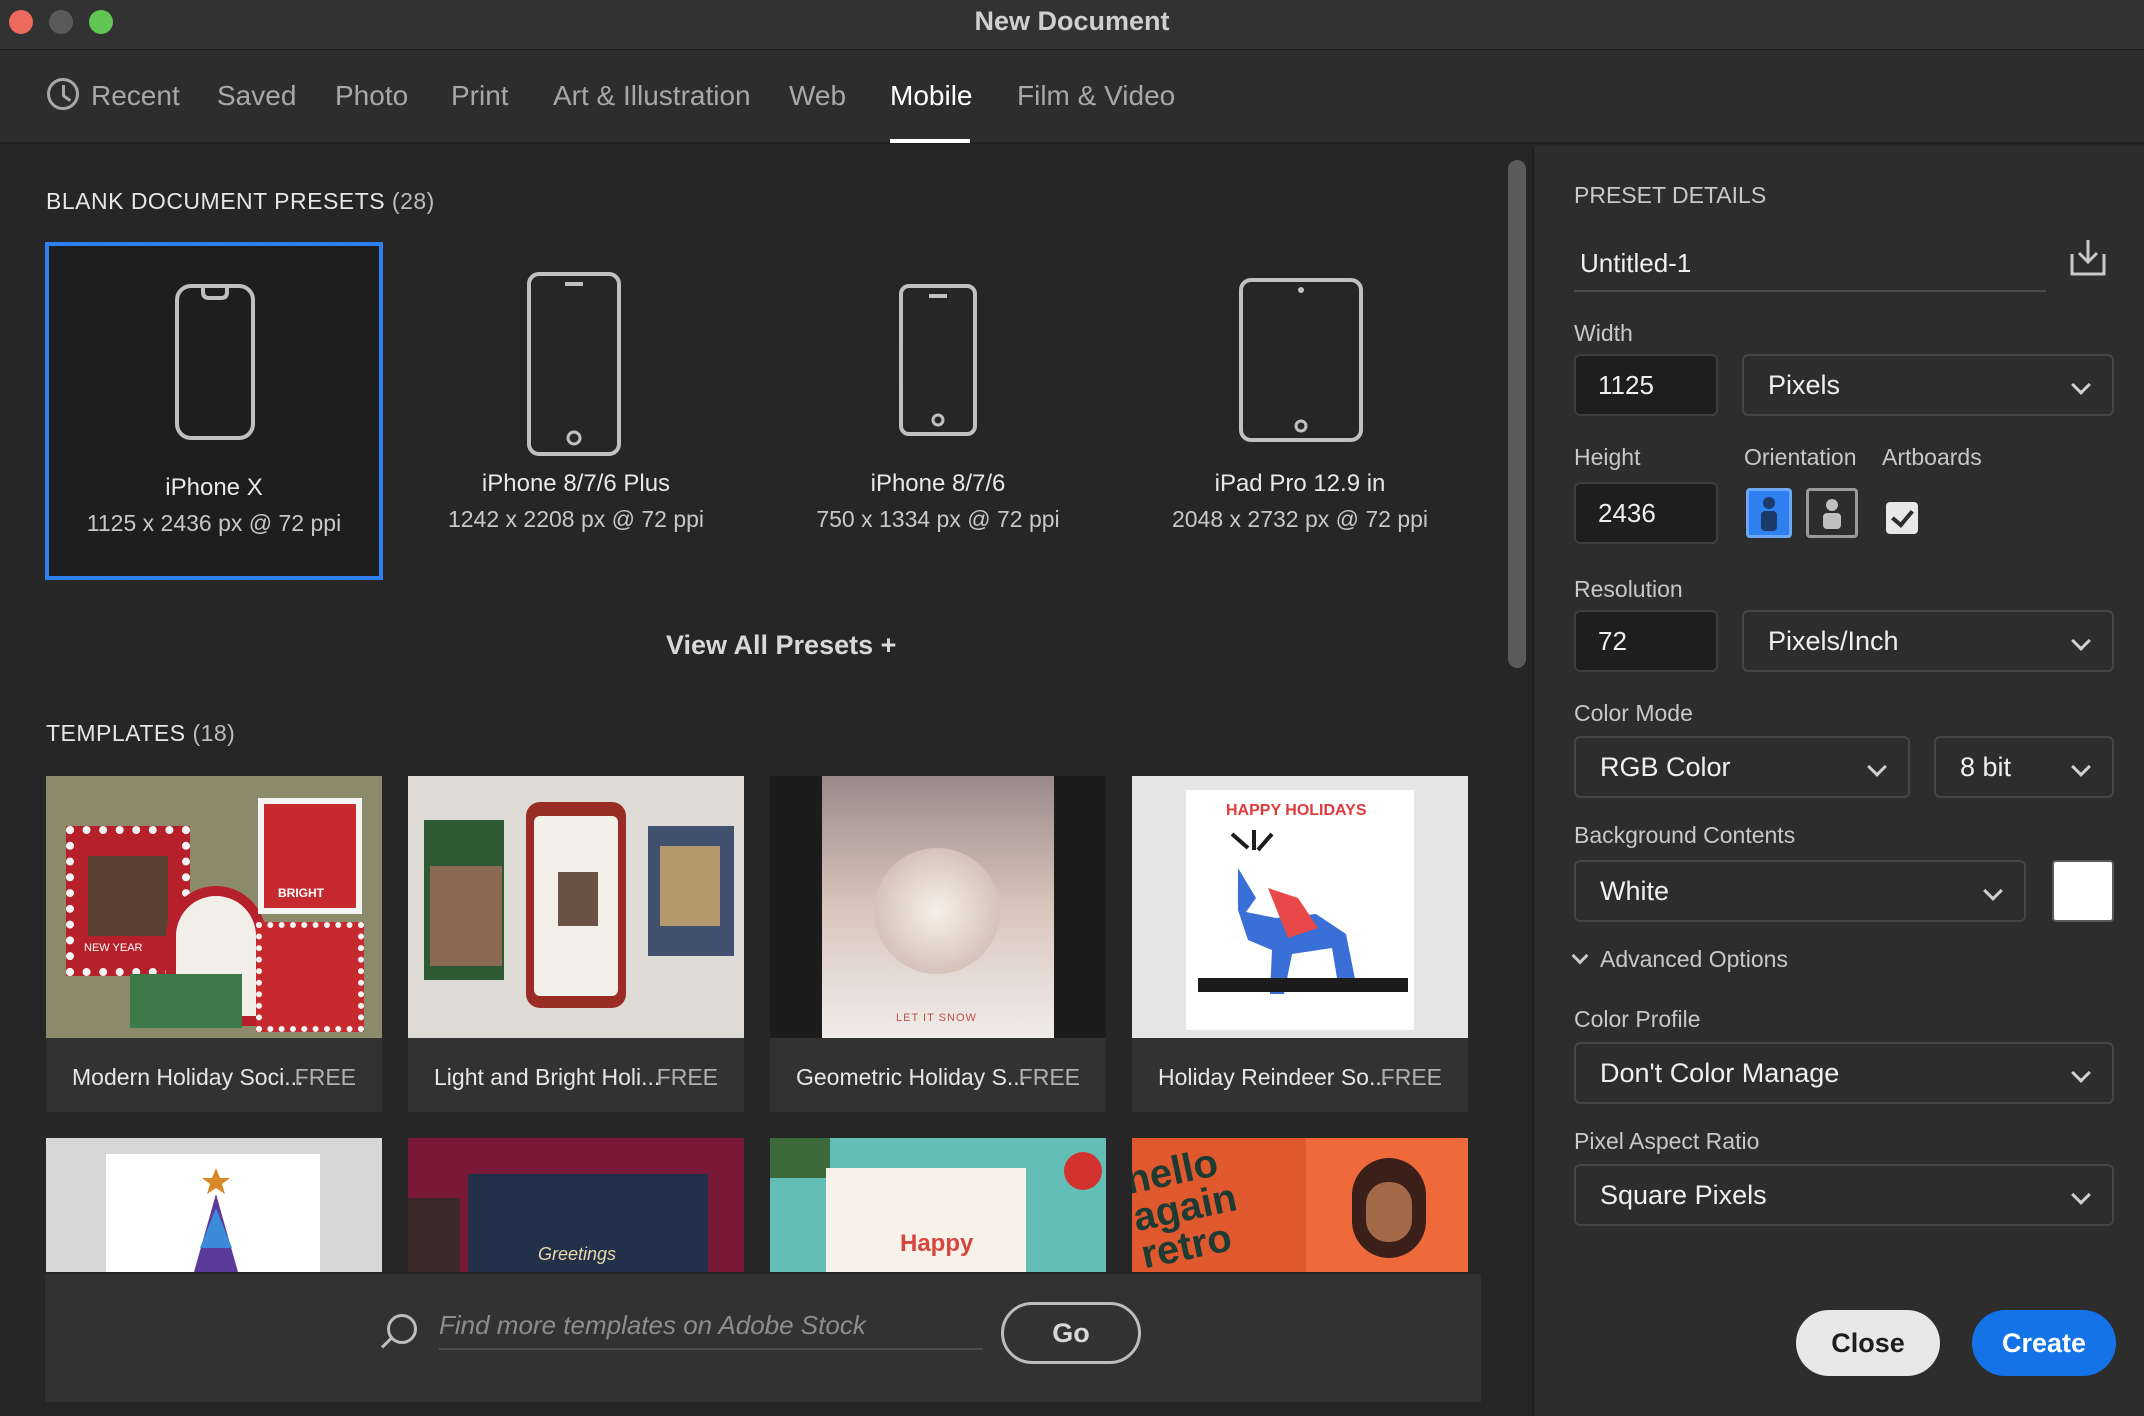  Describe the element at coordinates (576, 1205) in the screenshot. I see `template-card: Greetings` at that location.